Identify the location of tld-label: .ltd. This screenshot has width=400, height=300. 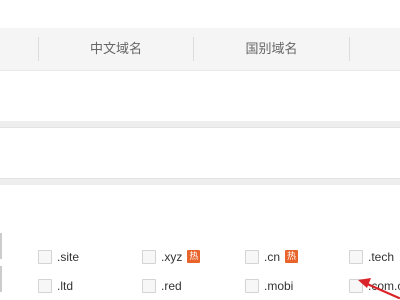
(65, 285).